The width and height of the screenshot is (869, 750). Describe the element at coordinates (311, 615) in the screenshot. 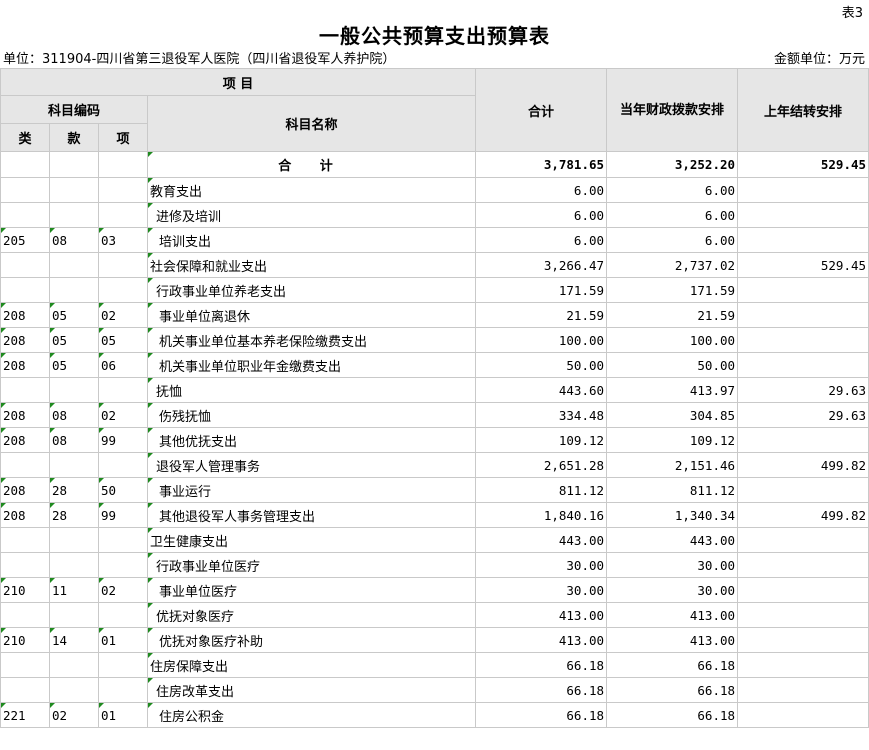

I see `item-name: 优抚对象医疗` at that location.